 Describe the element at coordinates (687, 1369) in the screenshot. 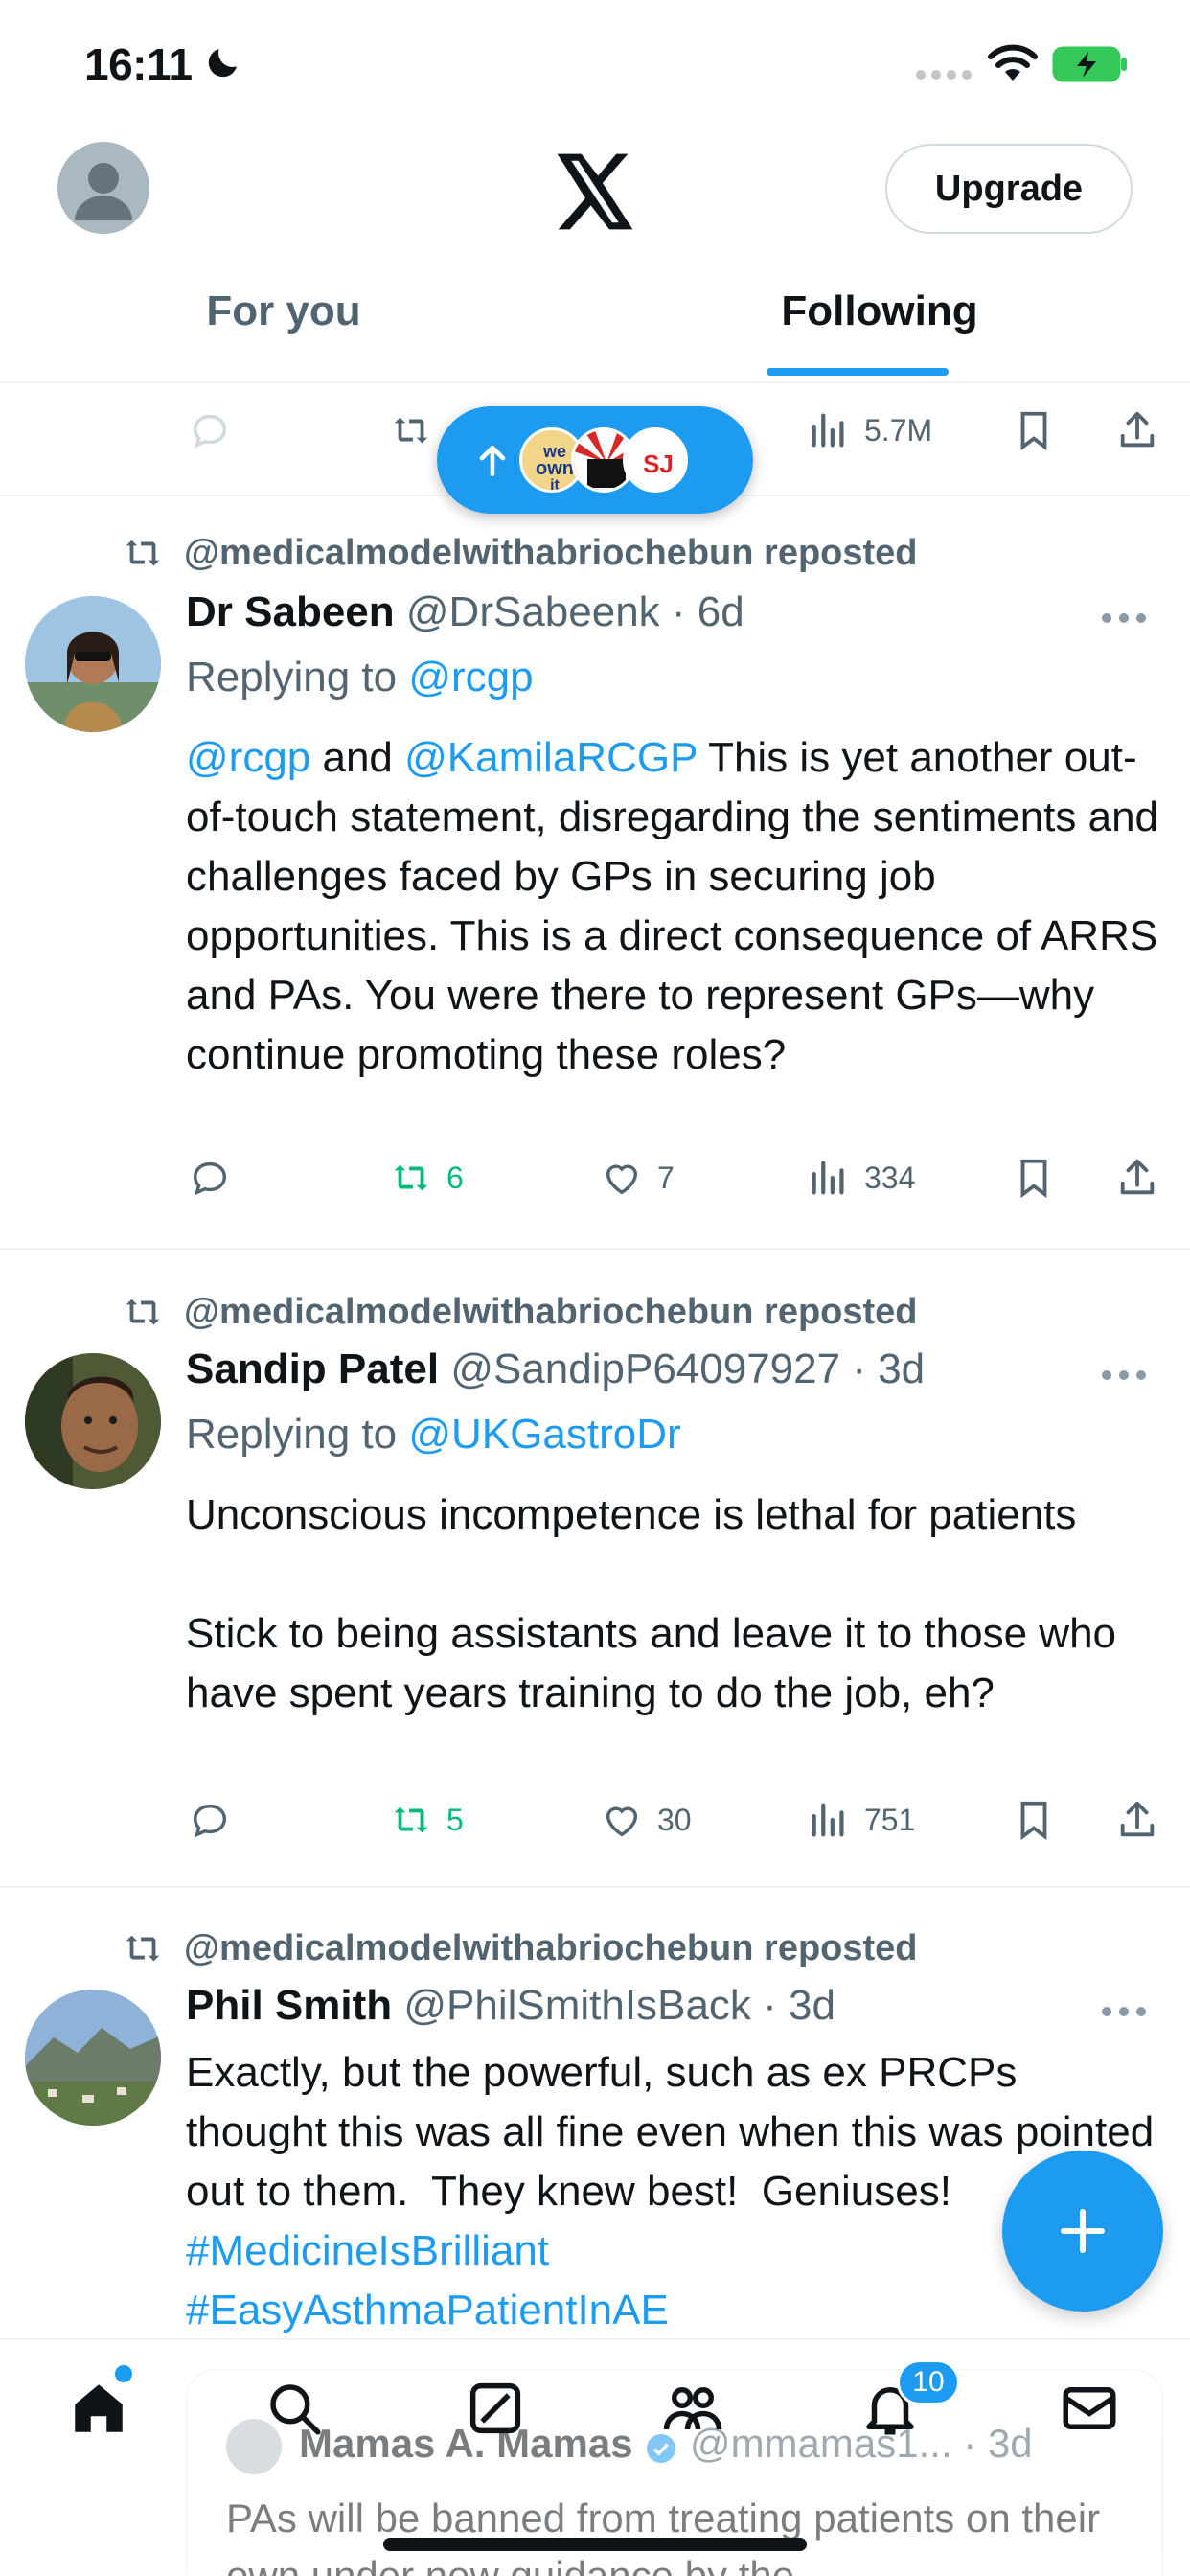

I see `author-handle: @SandipP64097927 · 3d` at that location.